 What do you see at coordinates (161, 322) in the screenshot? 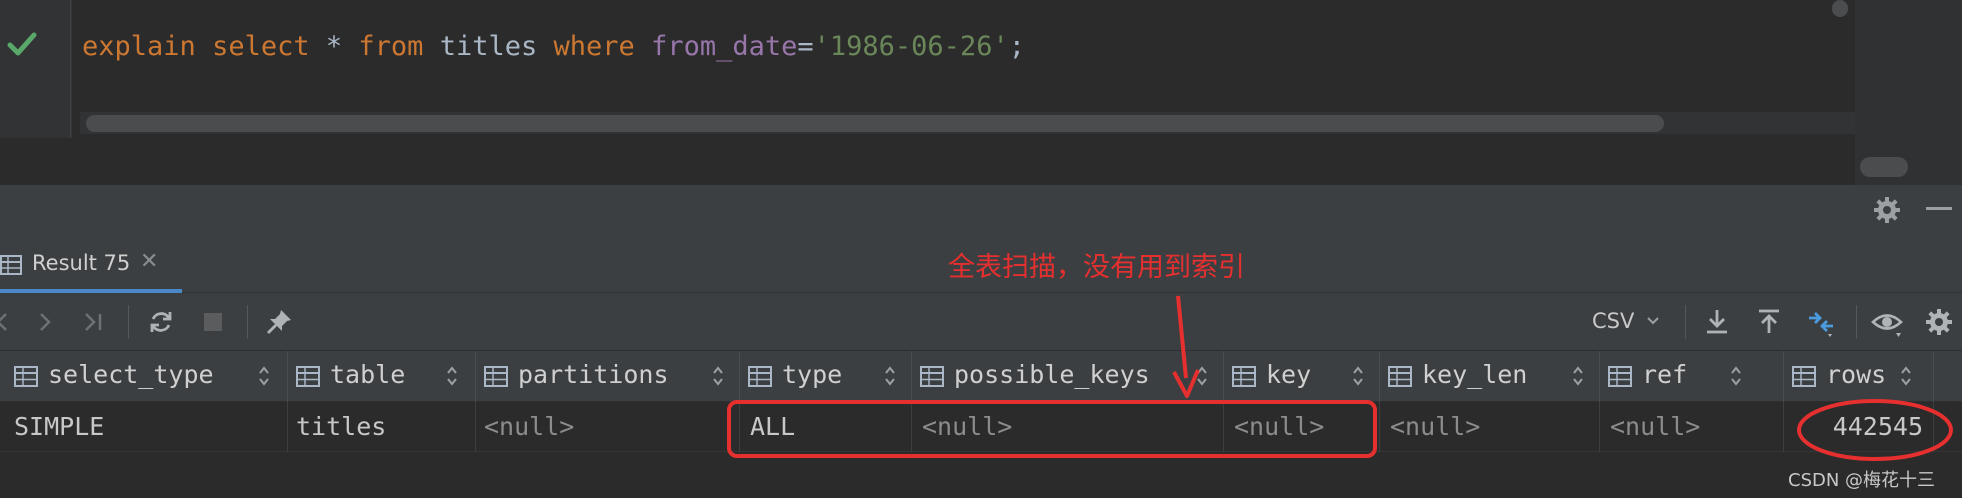
I see `refresh-icon` at bounding box center [161, 322].